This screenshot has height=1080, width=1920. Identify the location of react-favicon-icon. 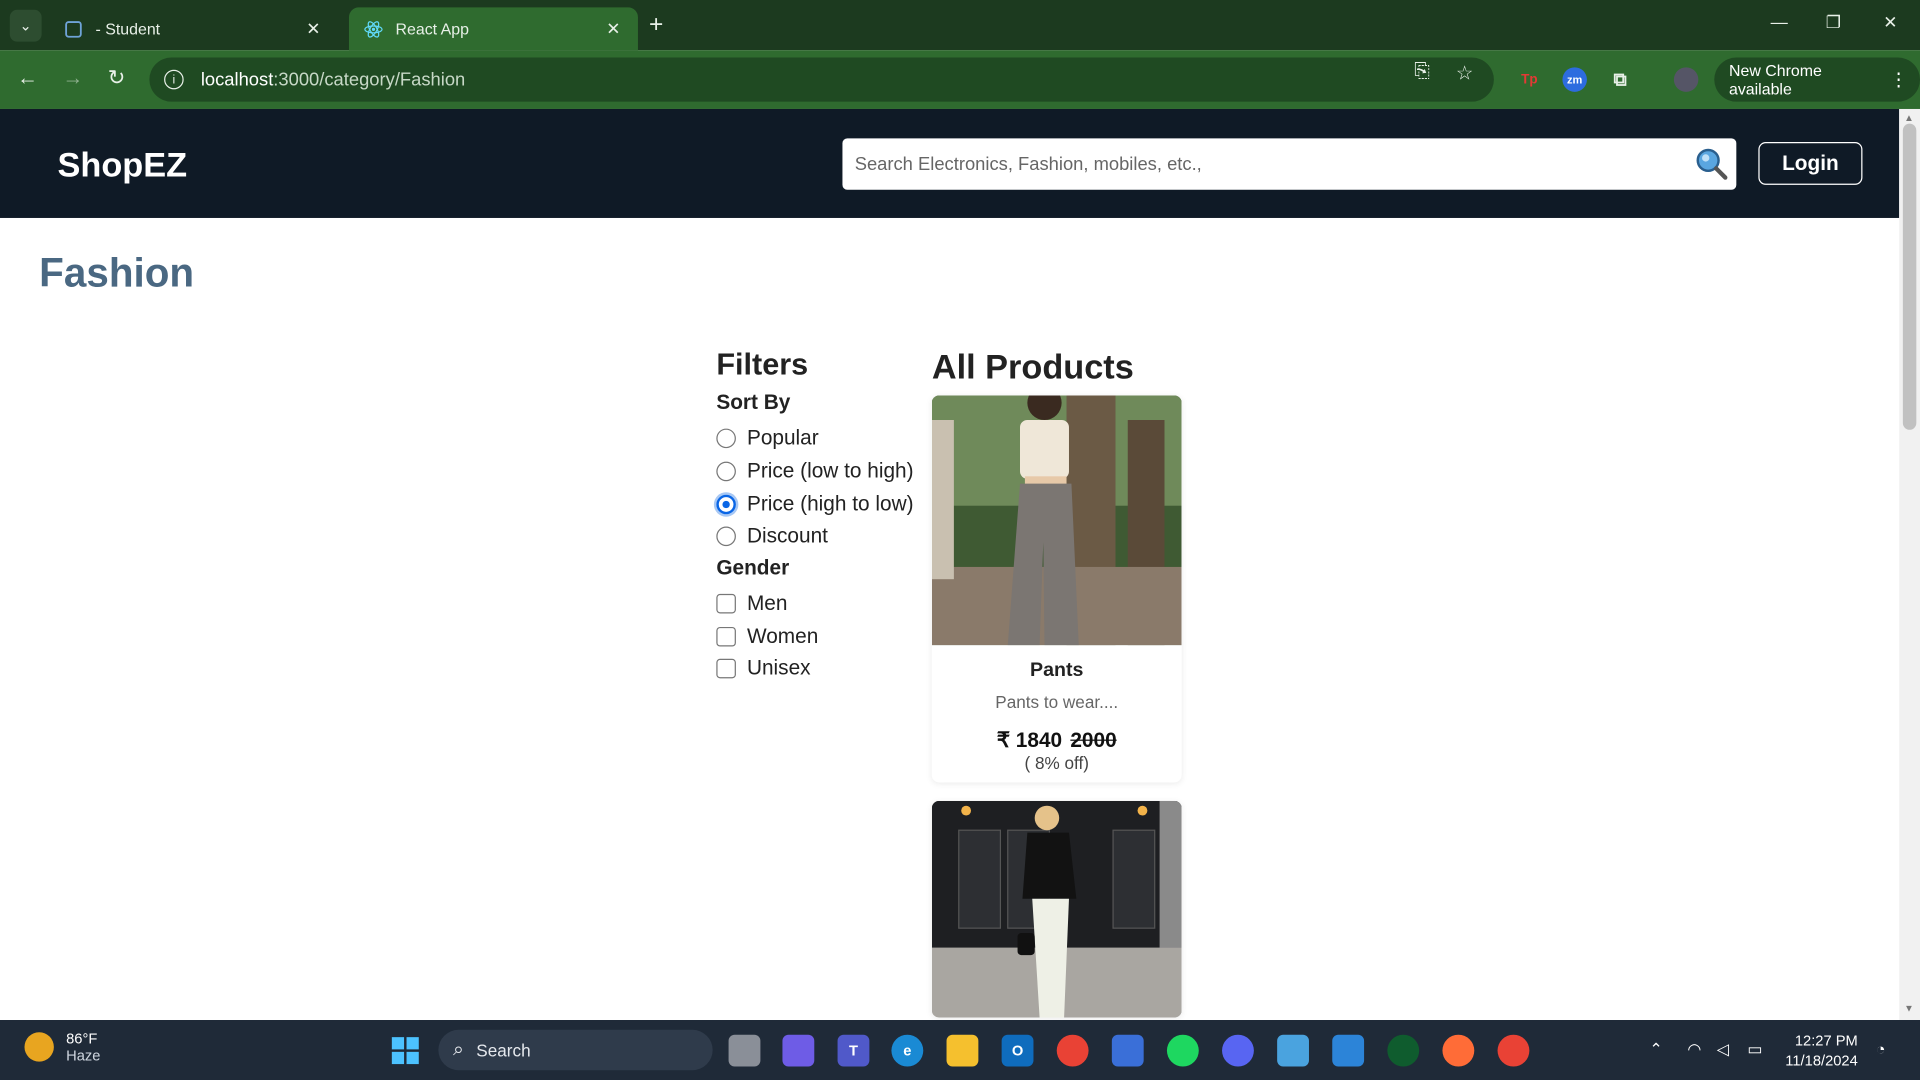
(374, 29).